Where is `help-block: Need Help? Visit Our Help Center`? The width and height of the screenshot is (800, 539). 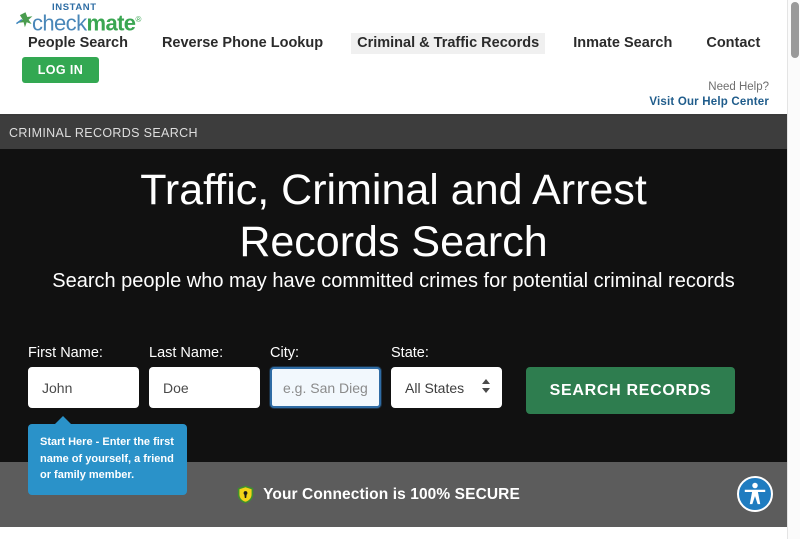 help-block: Need Help? Visit Our Help Center is located at coordinates (709, 94).